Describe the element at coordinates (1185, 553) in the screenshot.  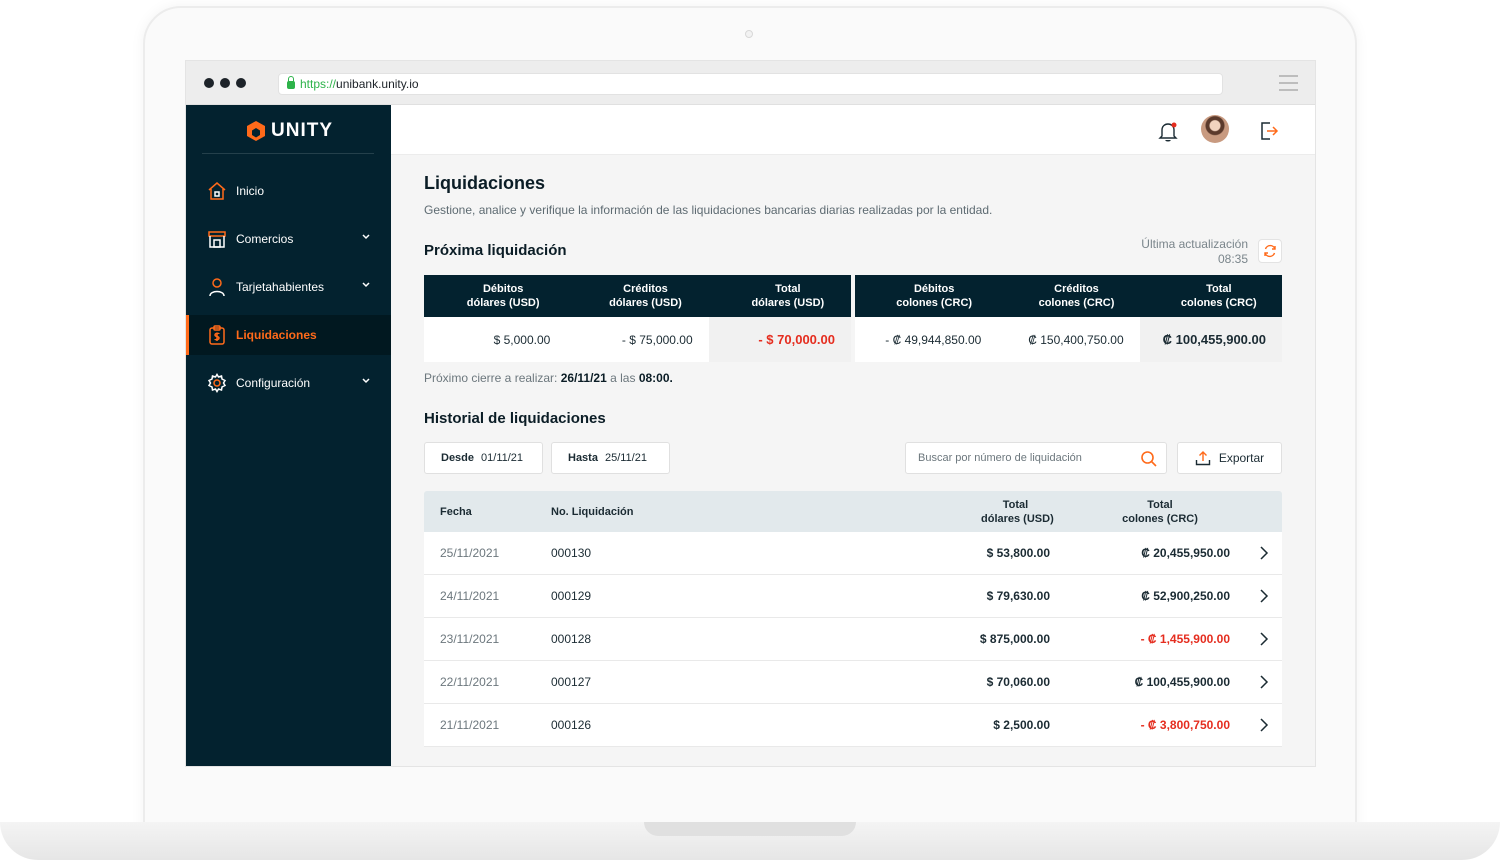
I see `row-crc-total: ₡ 20,455,950.00` at that location.